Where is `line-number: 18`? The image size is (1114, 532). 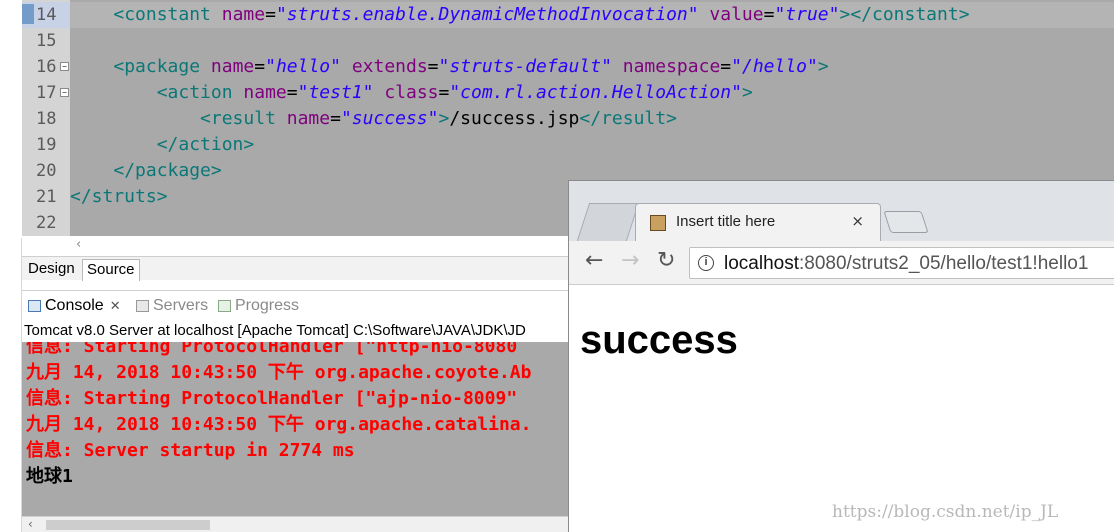 line-number: 18 is located at coordinates (46, 119).